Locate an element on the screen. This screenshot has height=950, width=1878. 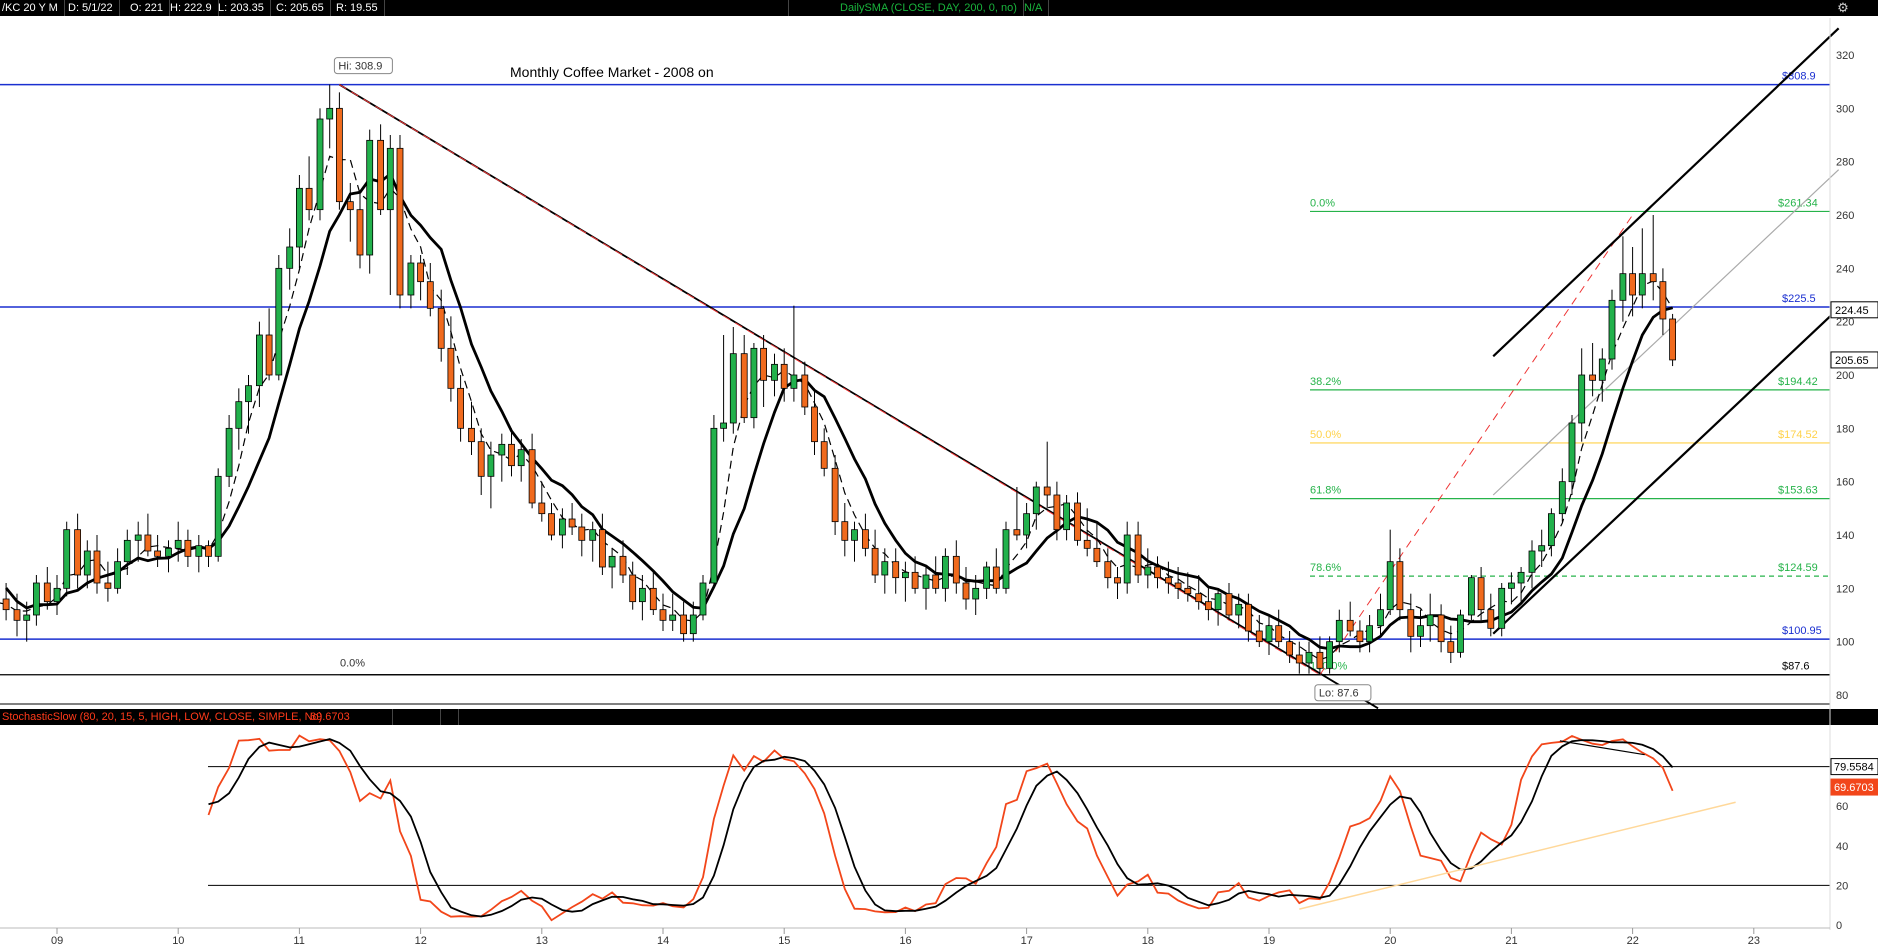
osc-trendline is located at coordinates (1517, 855).